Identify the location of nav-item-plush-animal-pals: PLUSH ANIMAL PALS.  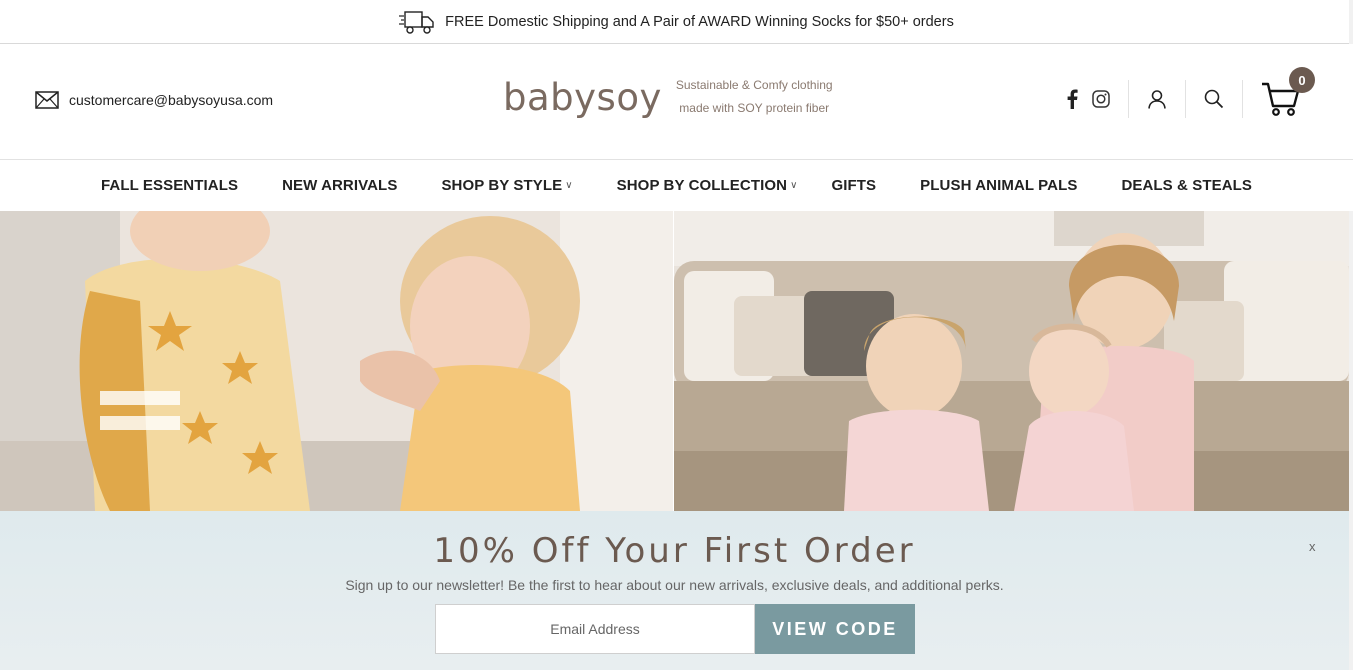
(998, 185).